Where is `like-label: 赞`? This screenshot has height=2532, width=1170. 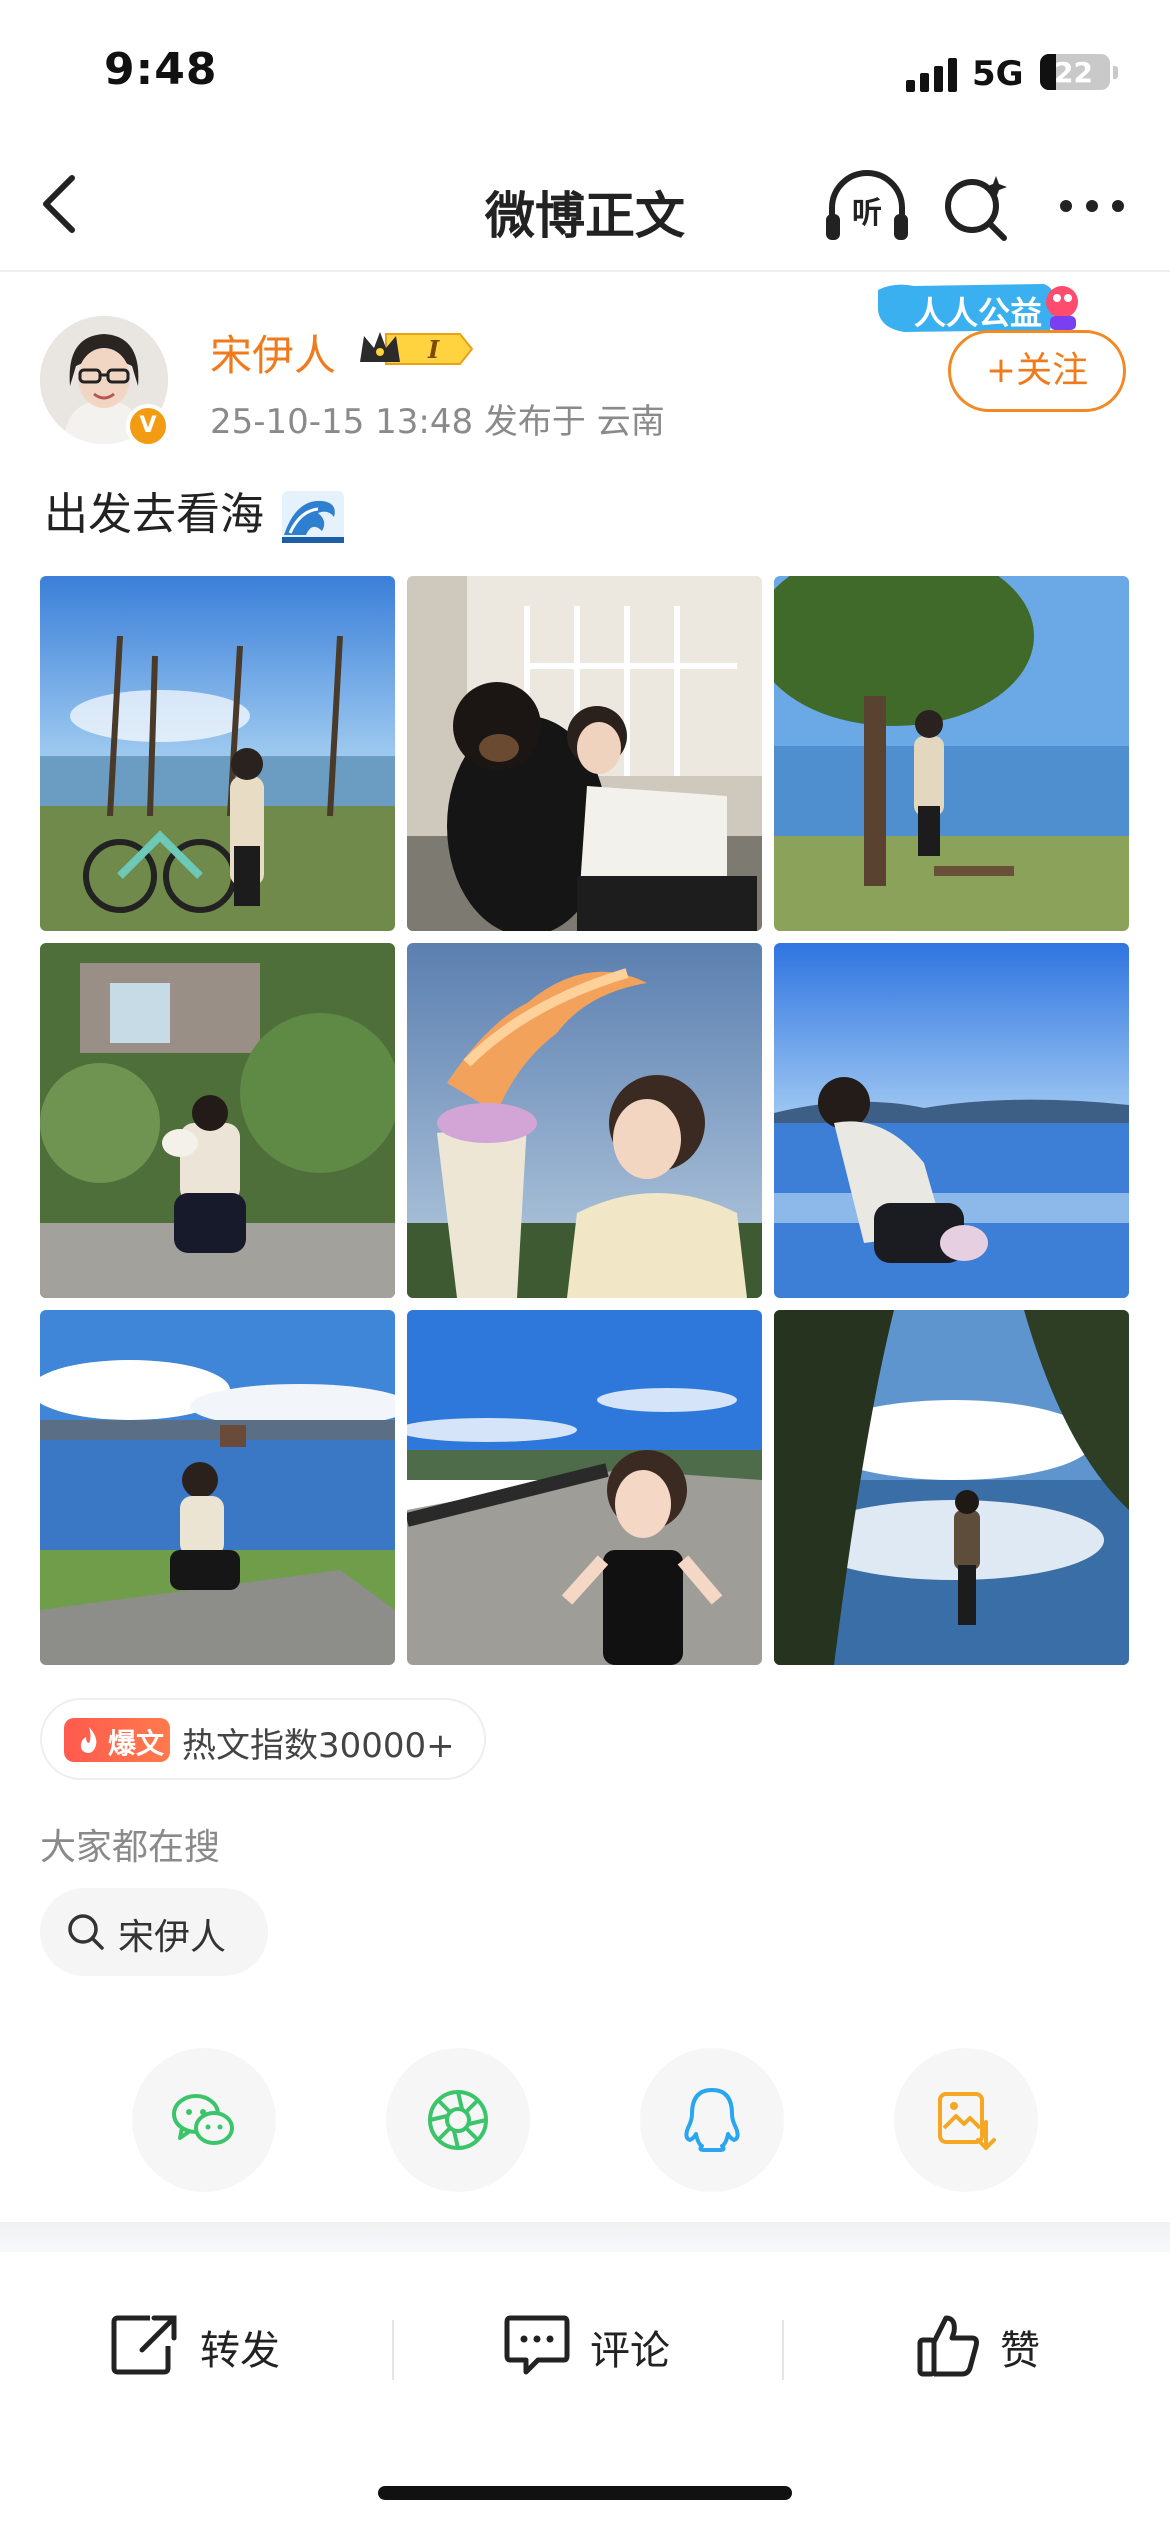 like-label: 赞 is located at coordinates (1020, 2351).